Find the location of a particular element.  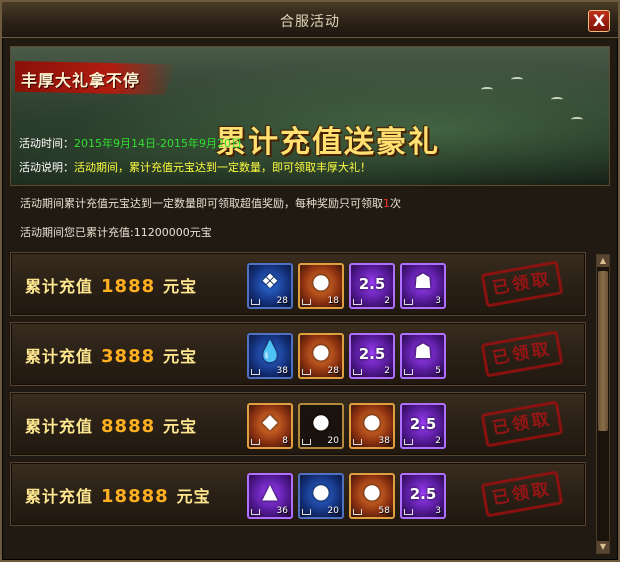

event-desc-line: 活动说明：活动期间，累计充值元宝达到一定数量，即可领取丰厚大礼！ is located at coordinates (195, 167).